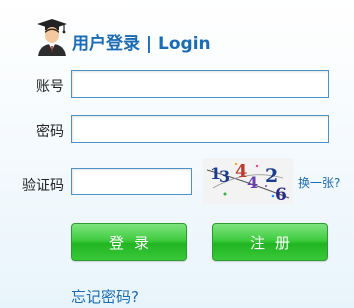 Image resolution: width=354 pixels, height=308 pixels. What do you see at coordinates (200, 84) in the screenshot?
I see `account-input` at bounding box center [200, 84].